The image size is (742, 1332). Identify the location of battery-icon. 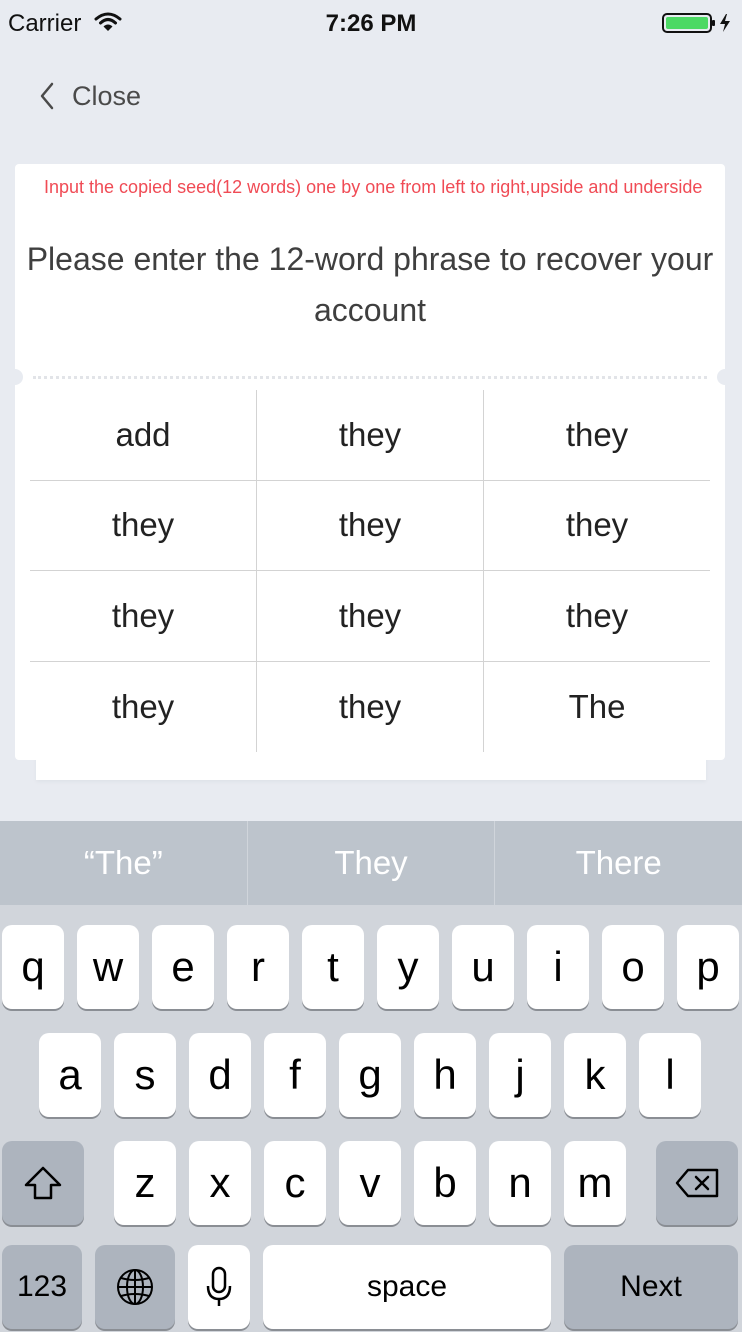
(696, 23).